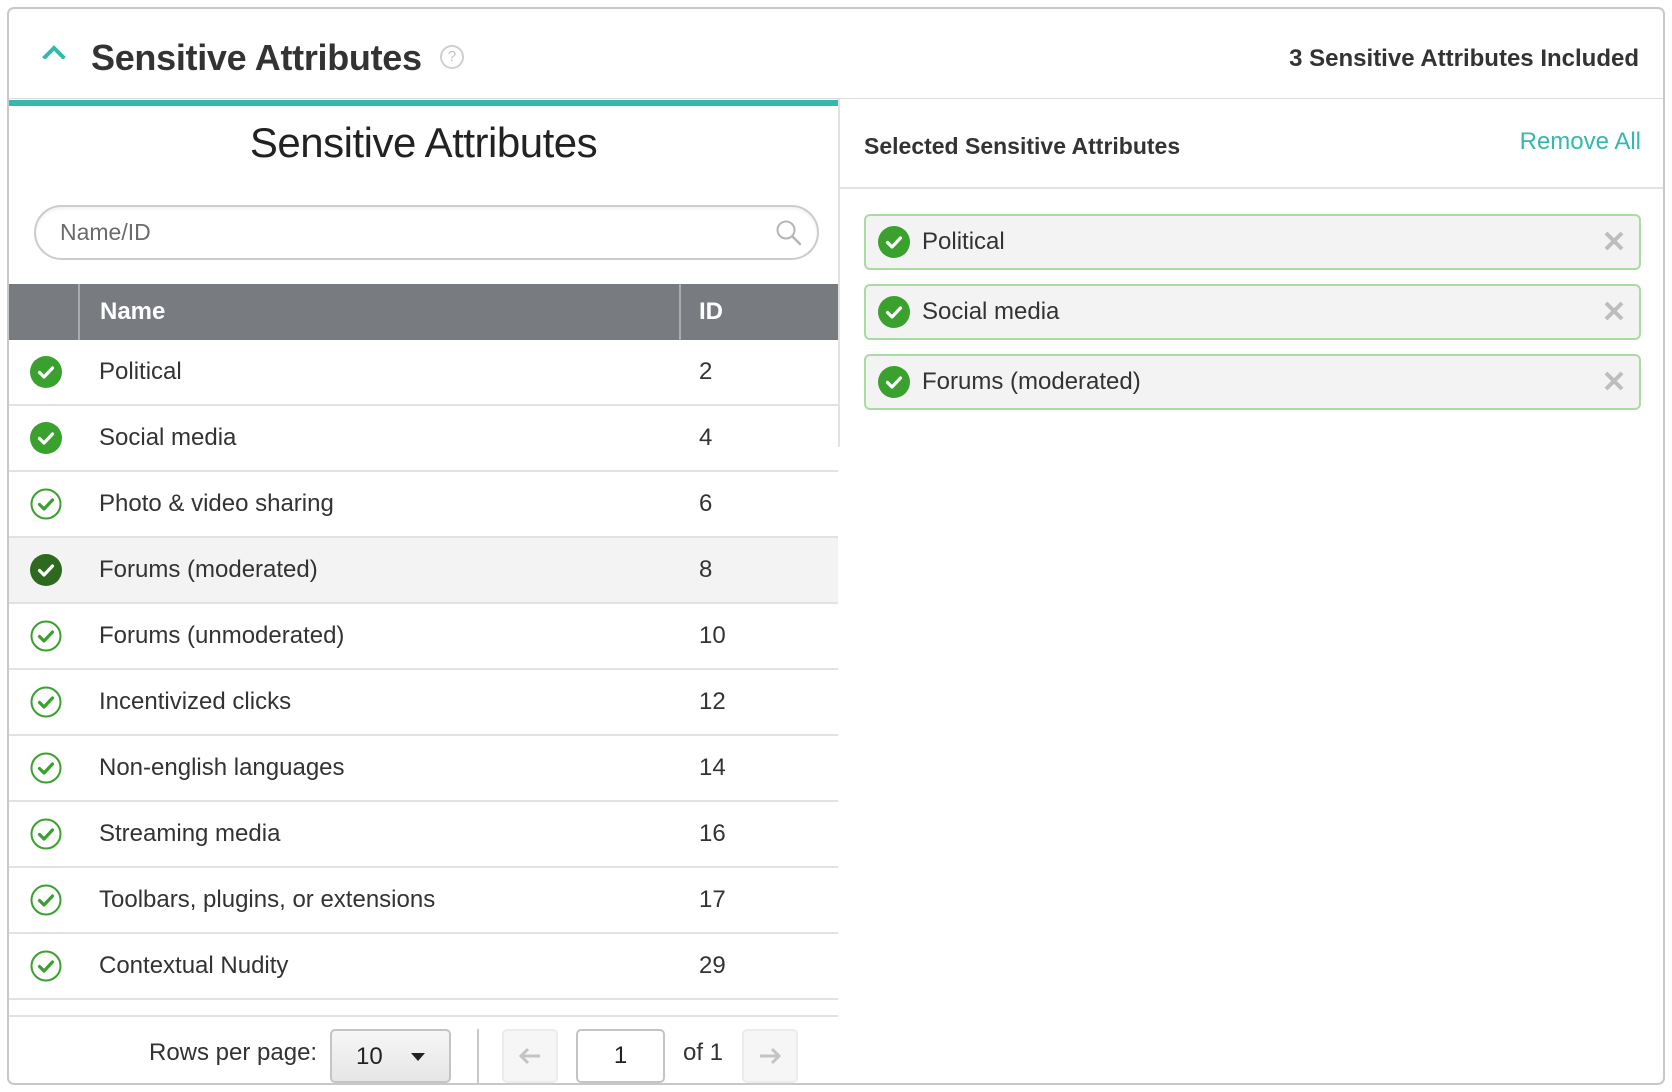 Image resolution: width=1672 pixels, height=1092 pixels. I want to click on arrow-left-icon, so click(529, 1056).